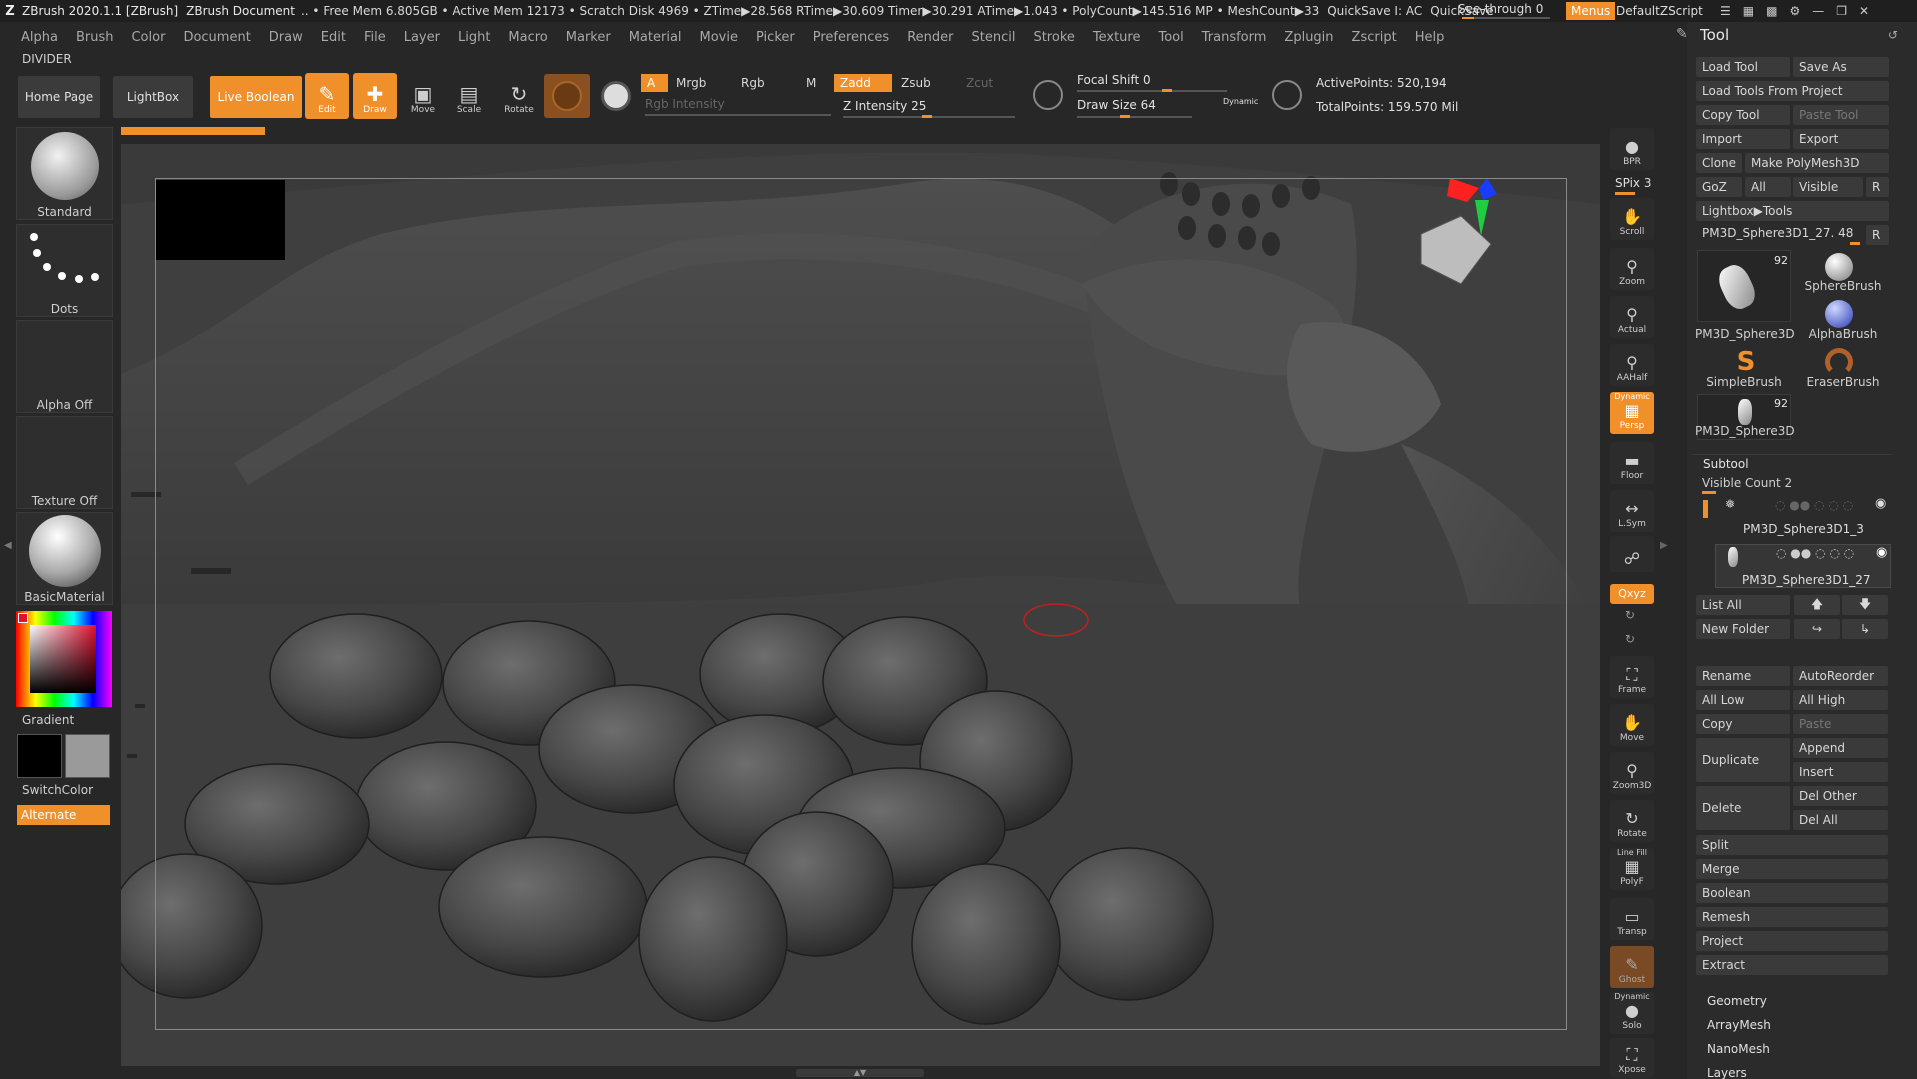  Describe the element at coordinates (567, 96) in the screenshot. I see `material-swatch-button` at that location.